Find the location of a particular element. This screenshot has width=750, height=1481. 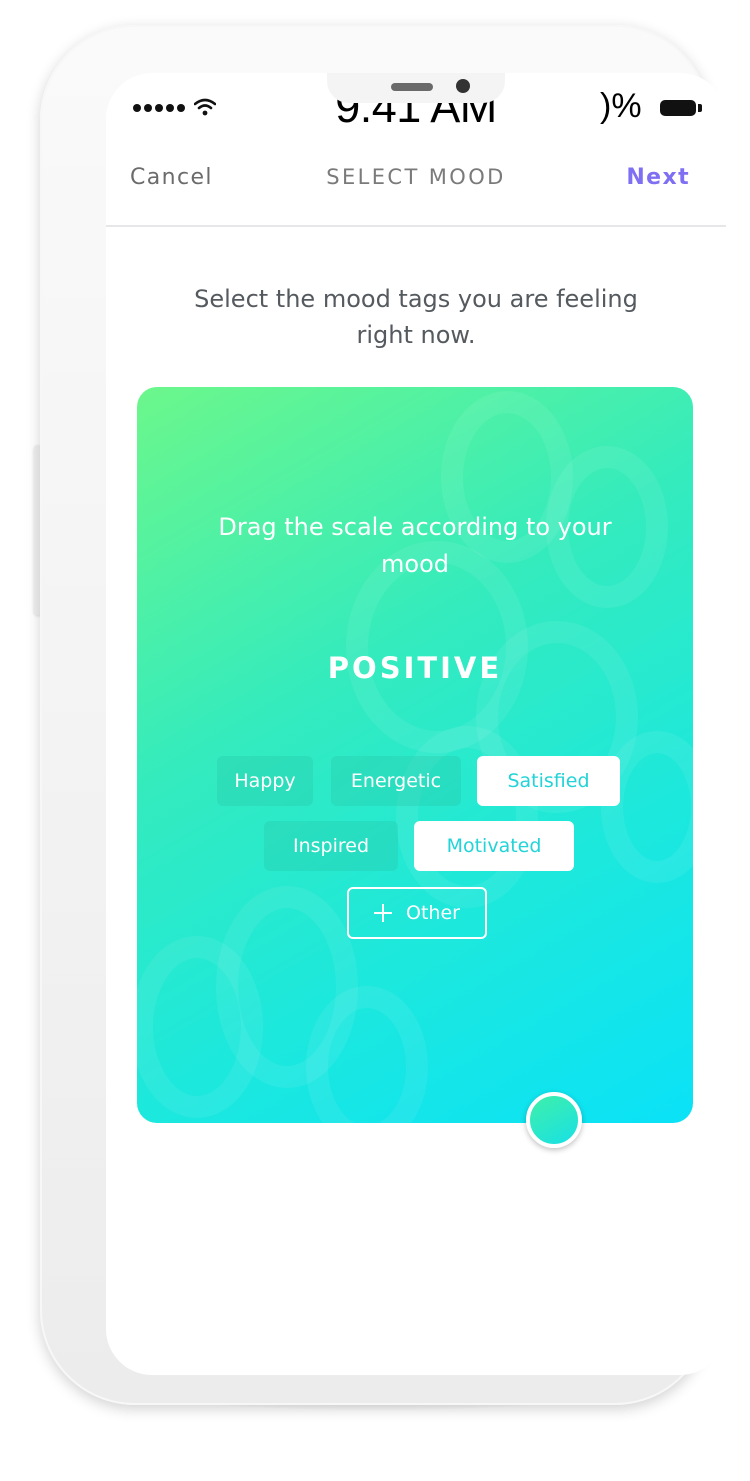

mood-tag-energetic: Energetic is located at coordinates (396, 781).